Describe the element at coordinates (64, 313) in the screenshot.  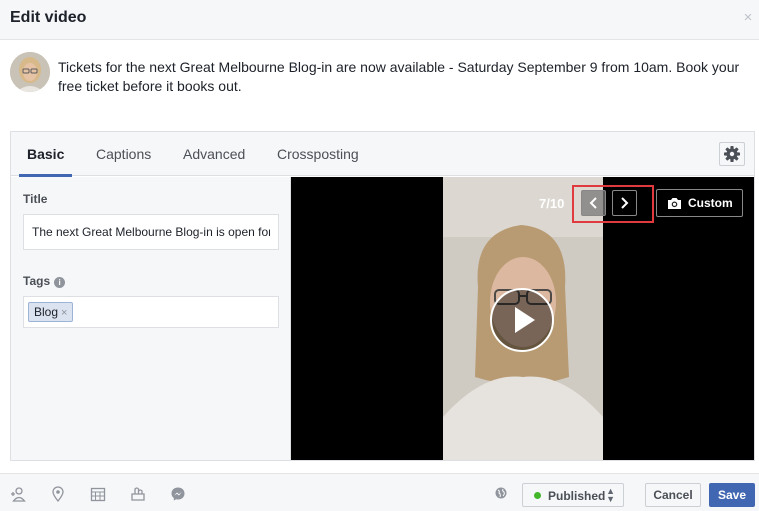
I see `remove-tag-icon: ×` at that location.